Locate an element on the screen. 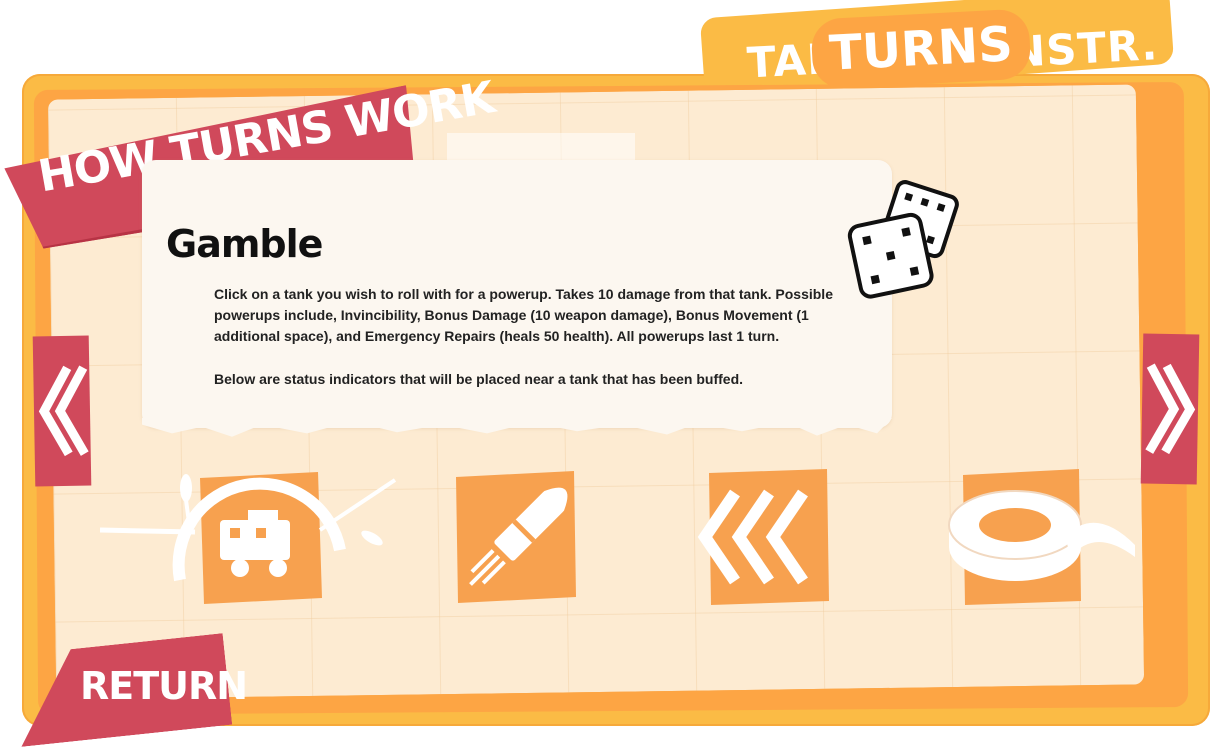 The width and height of the screenshot is (1211, 754). dice-icon is located at coordinates (903, 239).